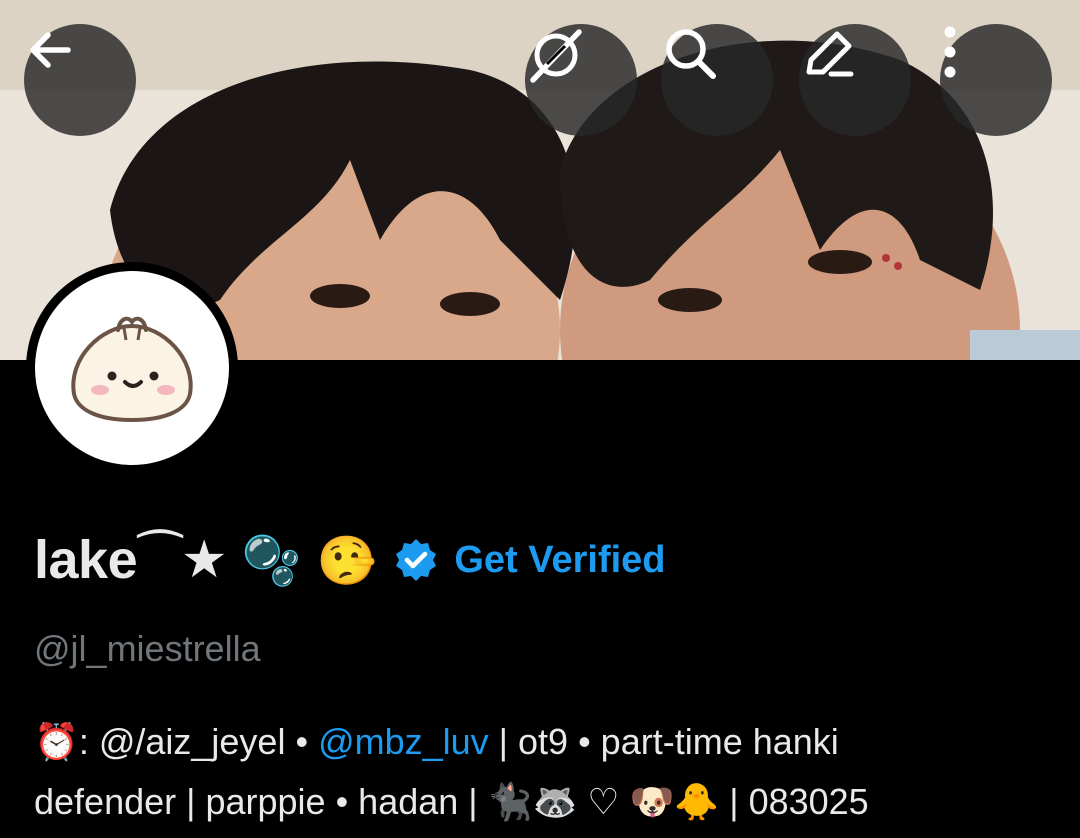 The width and height of the screenshot is (1080, 838). Describe the element at coordinates (855, 80) in the screenshot. I see `edit-button` at that location.